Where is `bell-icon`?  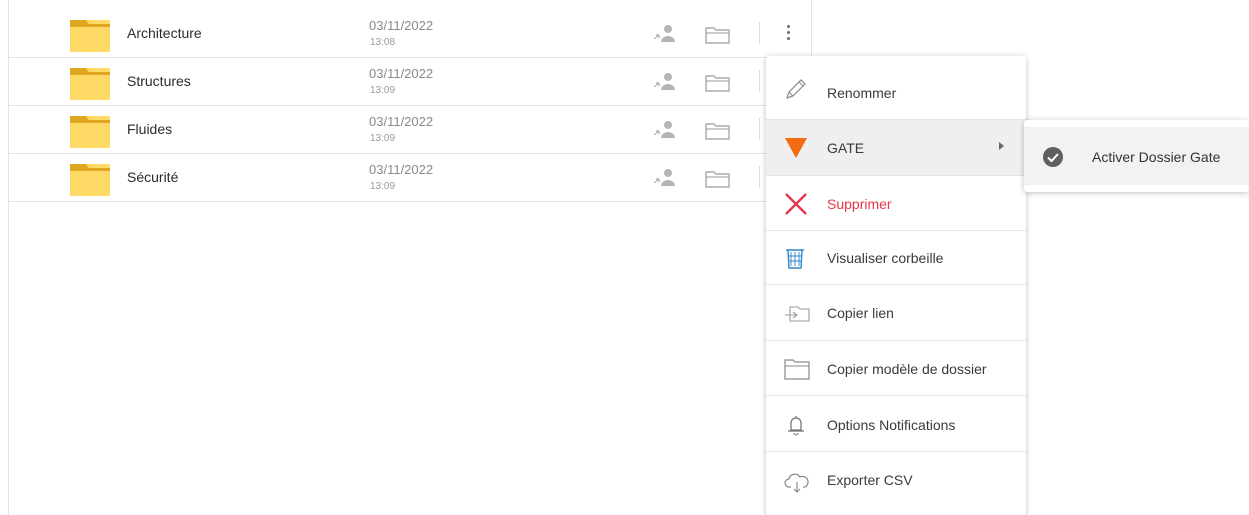
bell-icon is located at coordinates (796, 426).